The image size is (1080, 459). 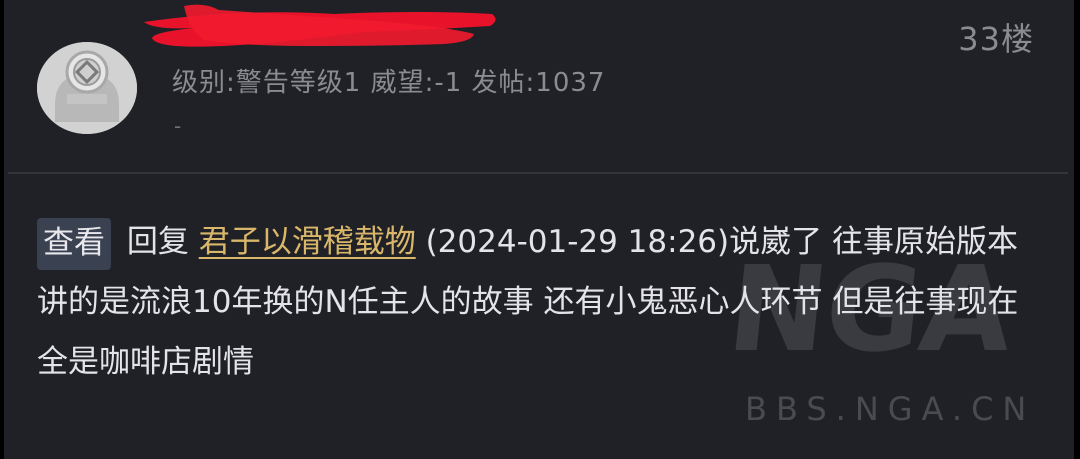 I want to click on reply-label: 回复, so click(x=157, y=242).